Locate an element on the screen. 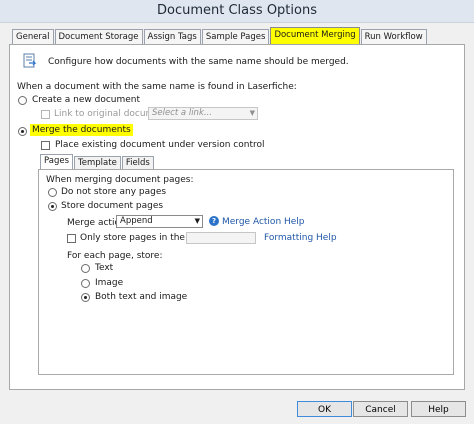 The image size is (474, 424). only-store-range-checkbox is located at coordinates (71, 238).